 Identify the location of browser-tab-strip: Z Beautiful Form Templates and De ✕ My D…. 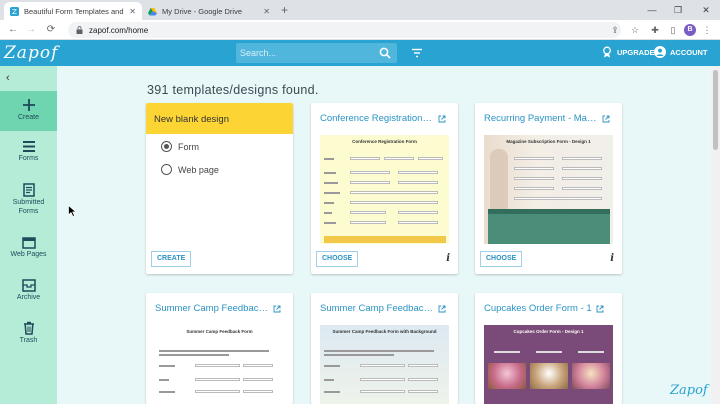
(360, 10).